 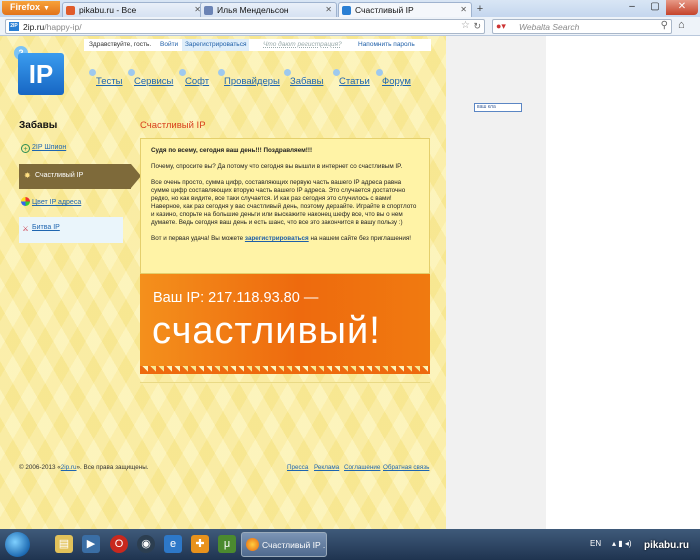 I want to click on divider, so click(x=285, y=382).